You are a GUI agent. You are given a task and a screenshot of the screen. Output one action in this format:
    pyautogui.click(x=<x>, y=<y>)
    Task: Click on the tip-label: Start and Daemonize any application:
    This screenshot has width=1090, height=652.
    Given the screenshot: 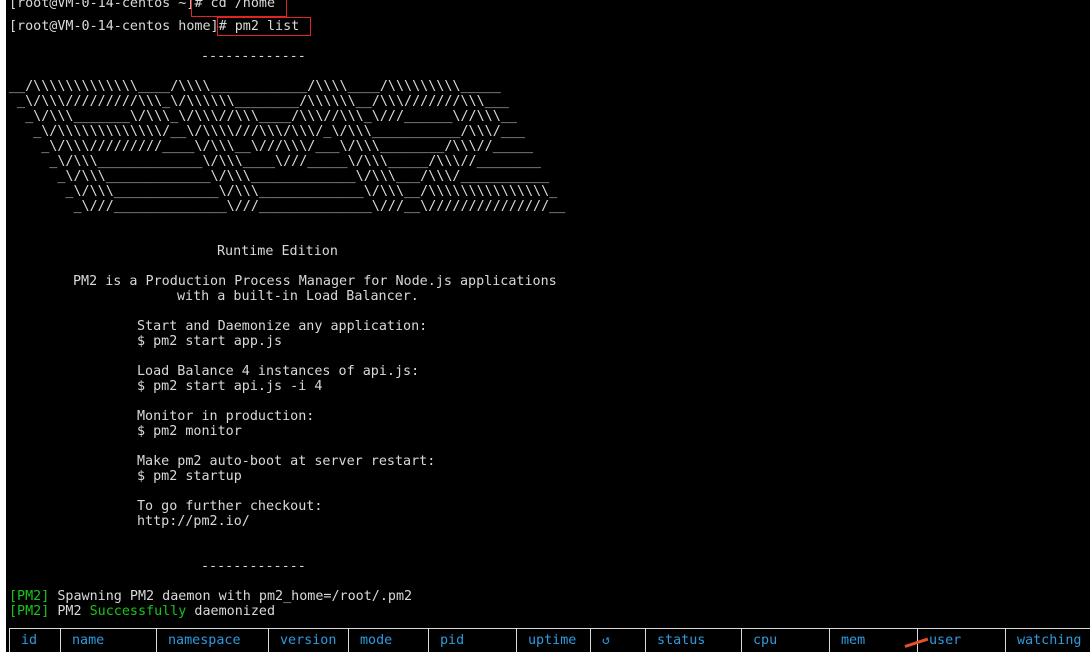 What is the action you would take?
    pyautogui.click(x=282, y=326)
    